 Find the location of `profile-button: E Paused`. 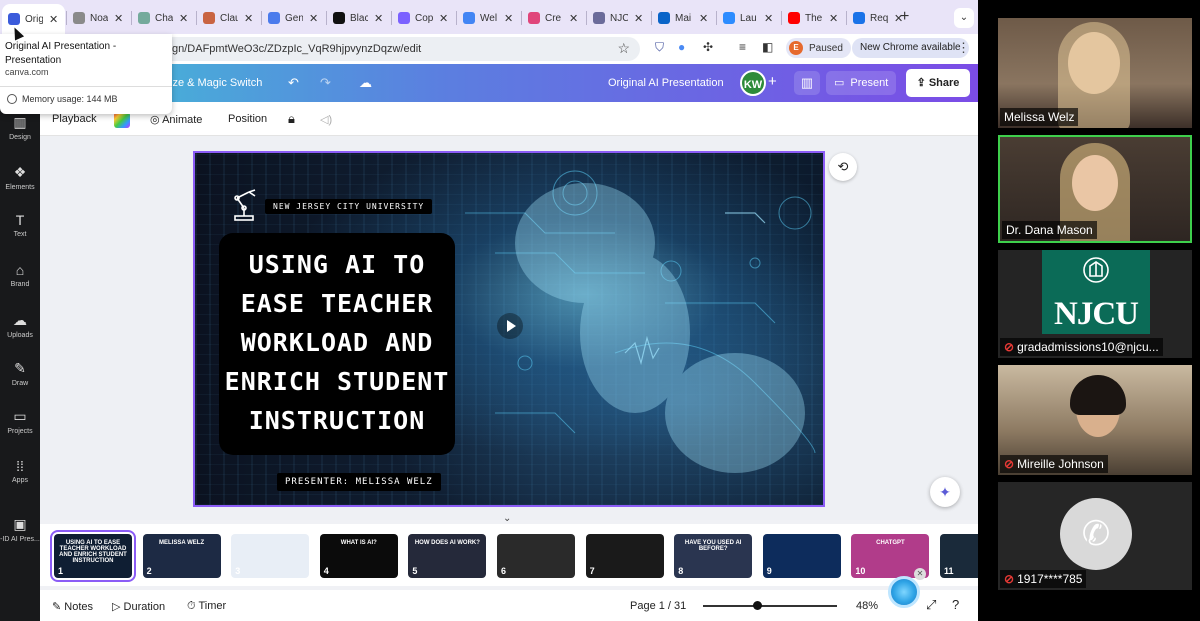

profile-button: E Paused is located at coordinates (818, 48).